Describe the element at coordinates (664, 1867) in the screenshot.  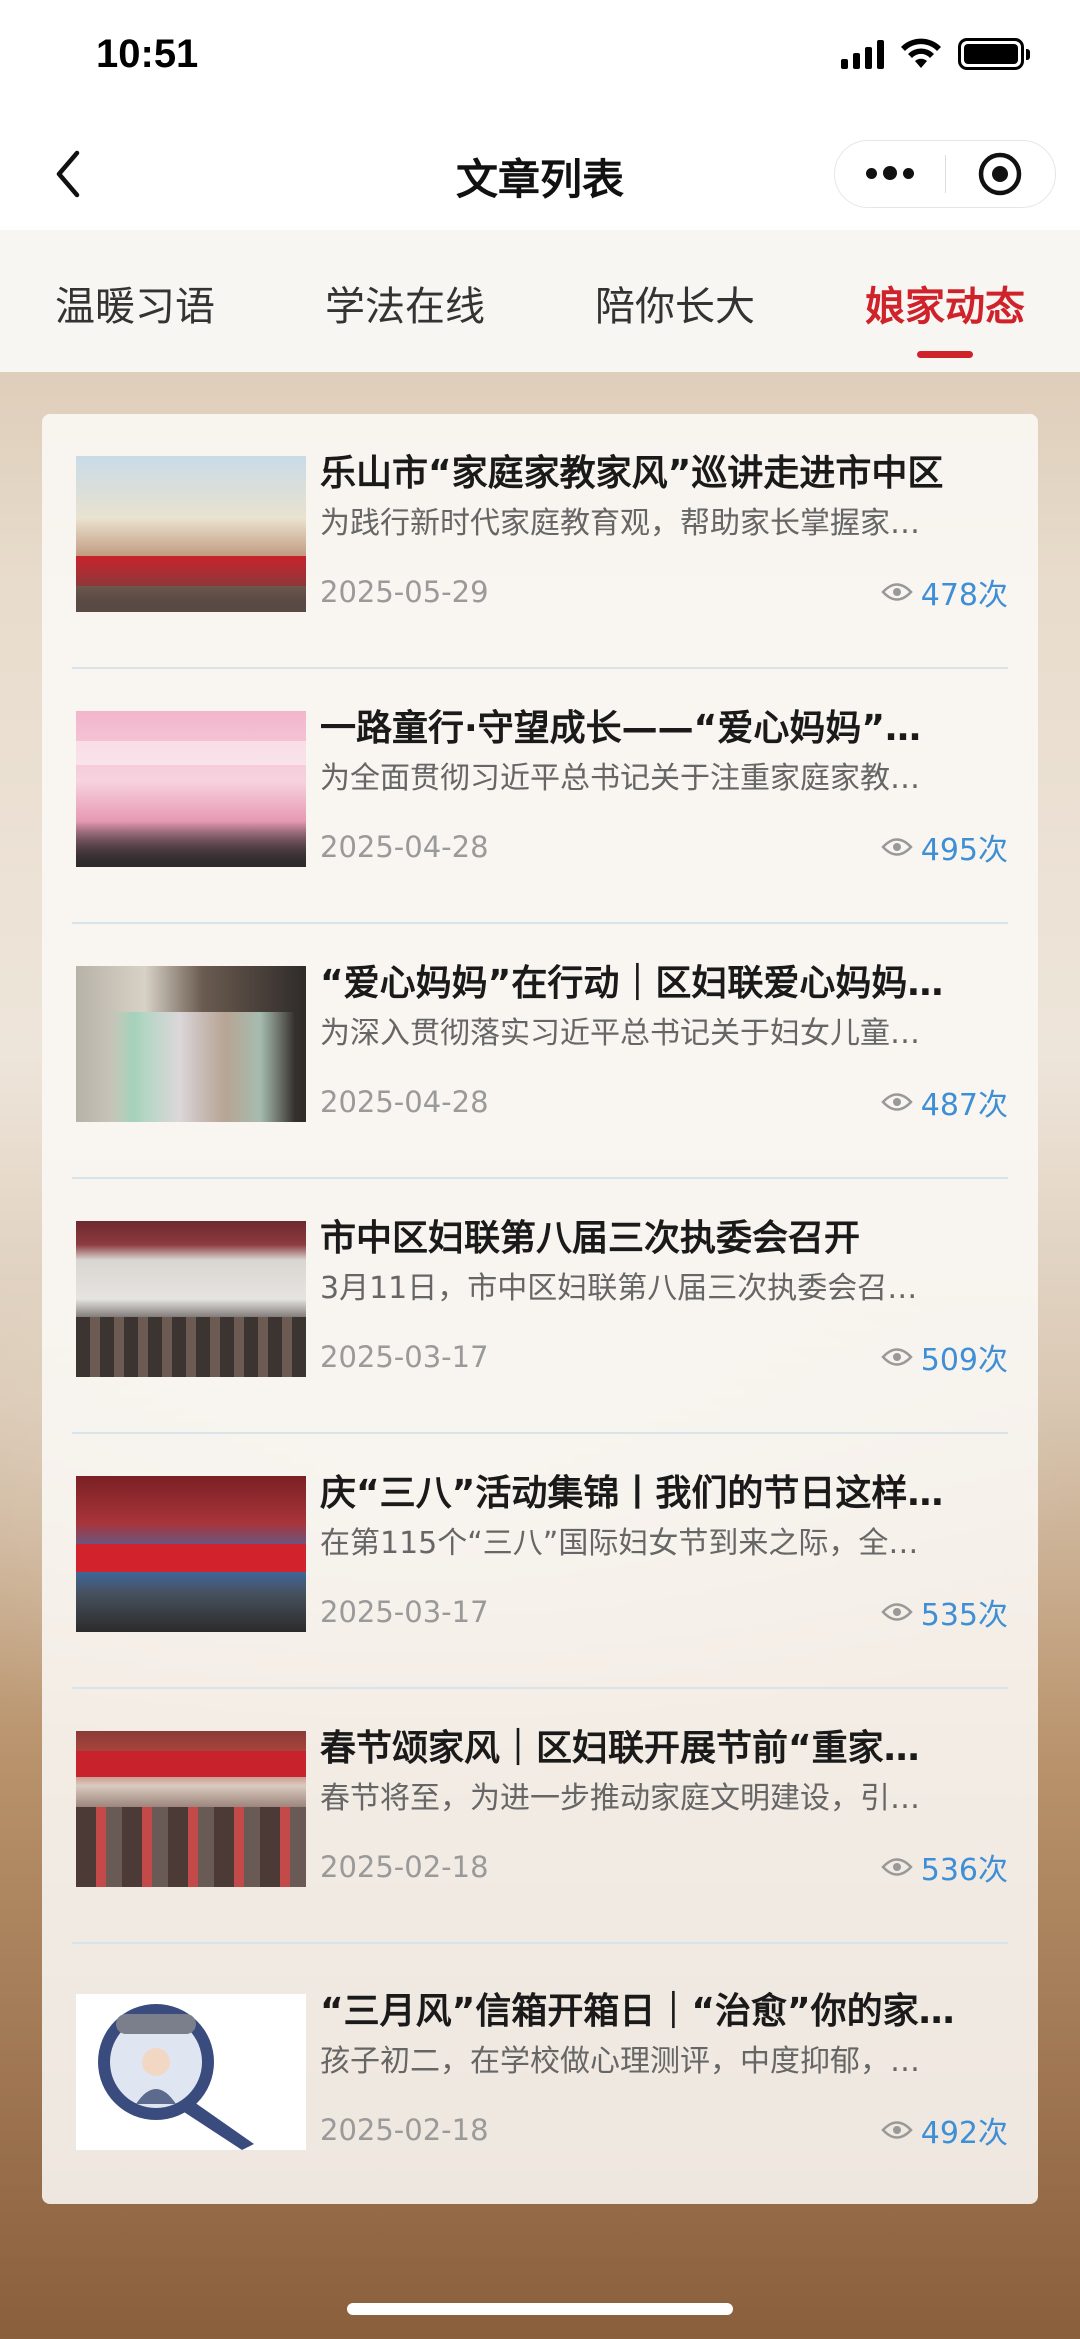
I see `article-meta: 2025-02-18 536次` at that location.